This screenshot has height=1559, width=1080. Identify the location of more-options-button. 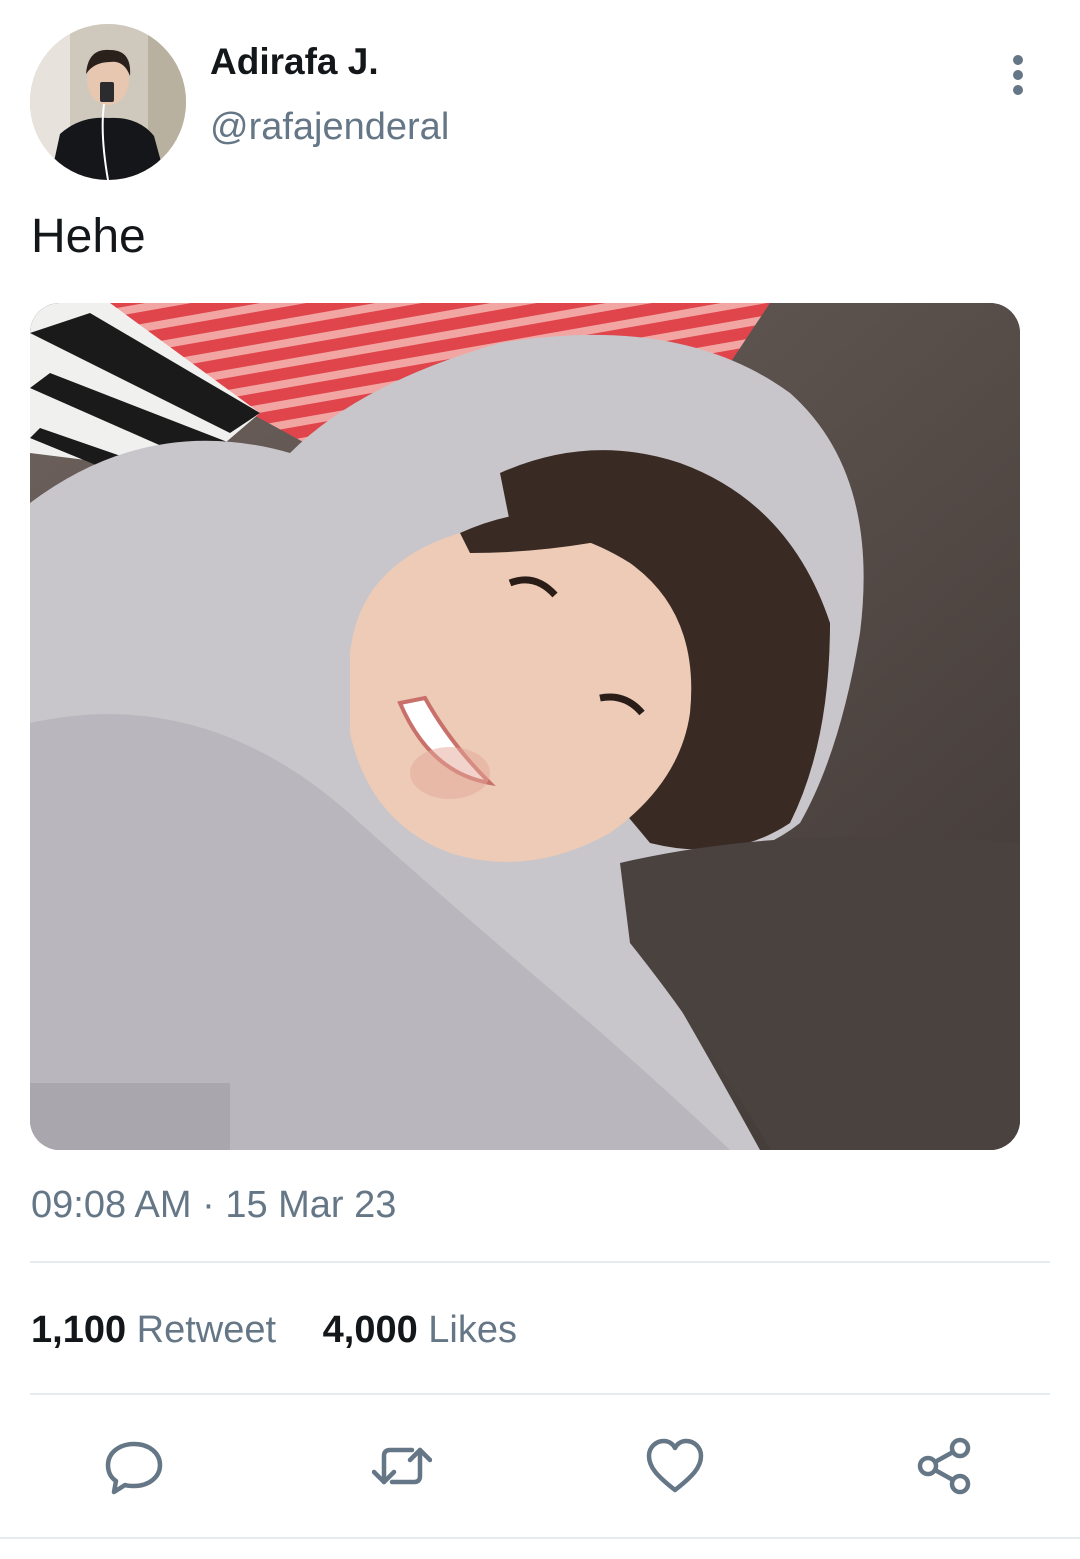
(1018, 75).